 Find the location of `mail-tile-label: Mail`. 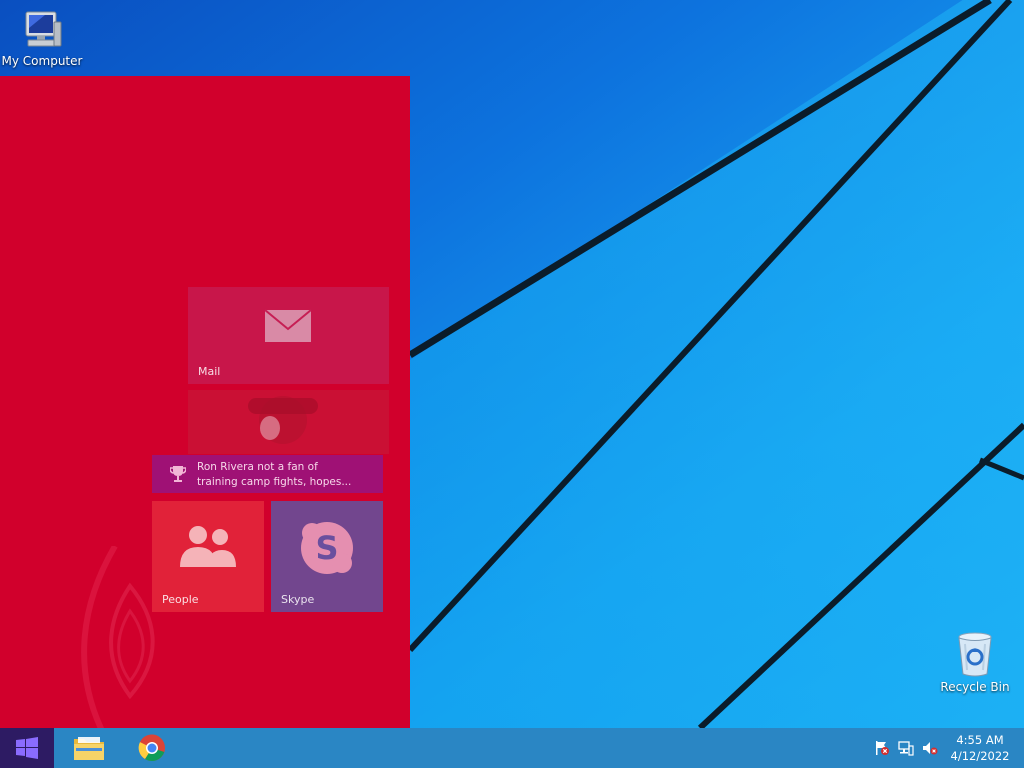

mail-tile-label: Mail is located at coordinates (209, 371).